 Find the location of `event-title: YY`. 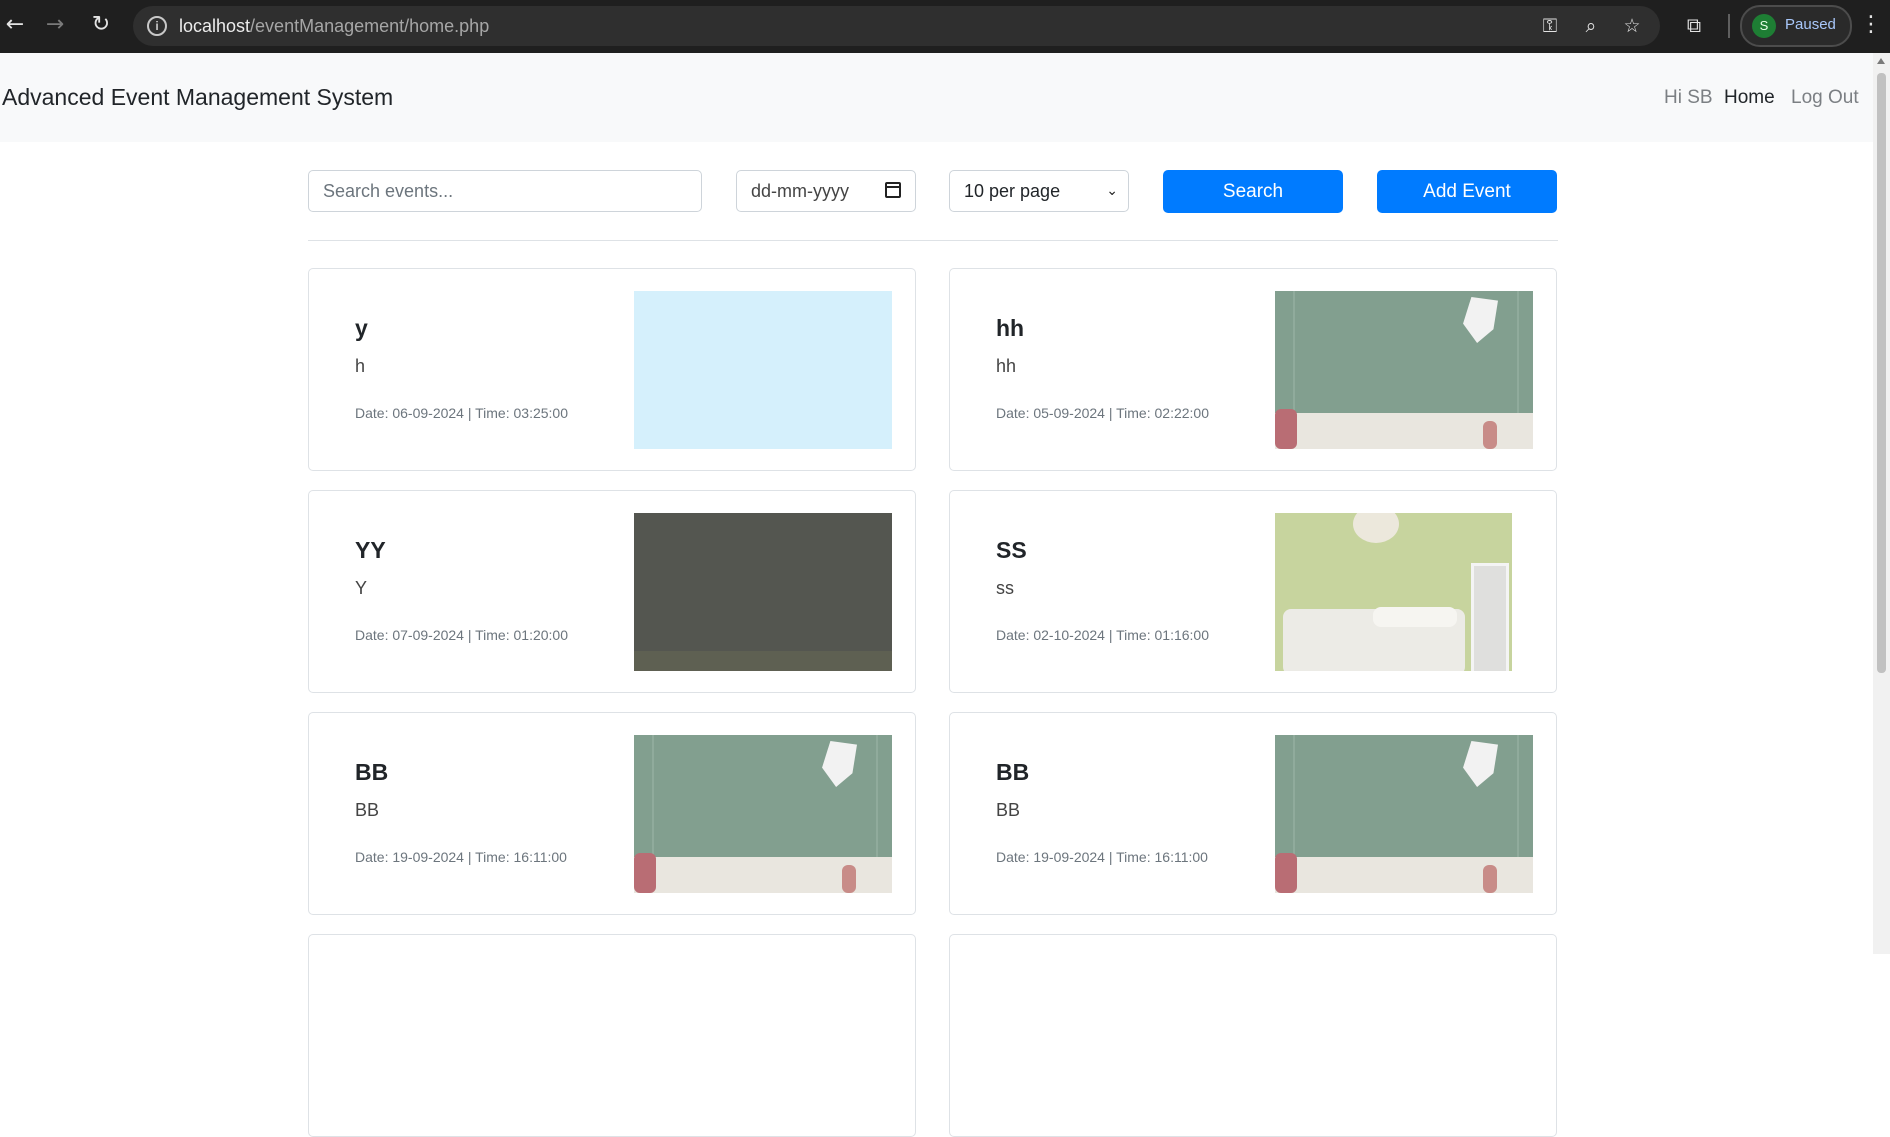

event-title: YY is located at coordinates (370, 550).